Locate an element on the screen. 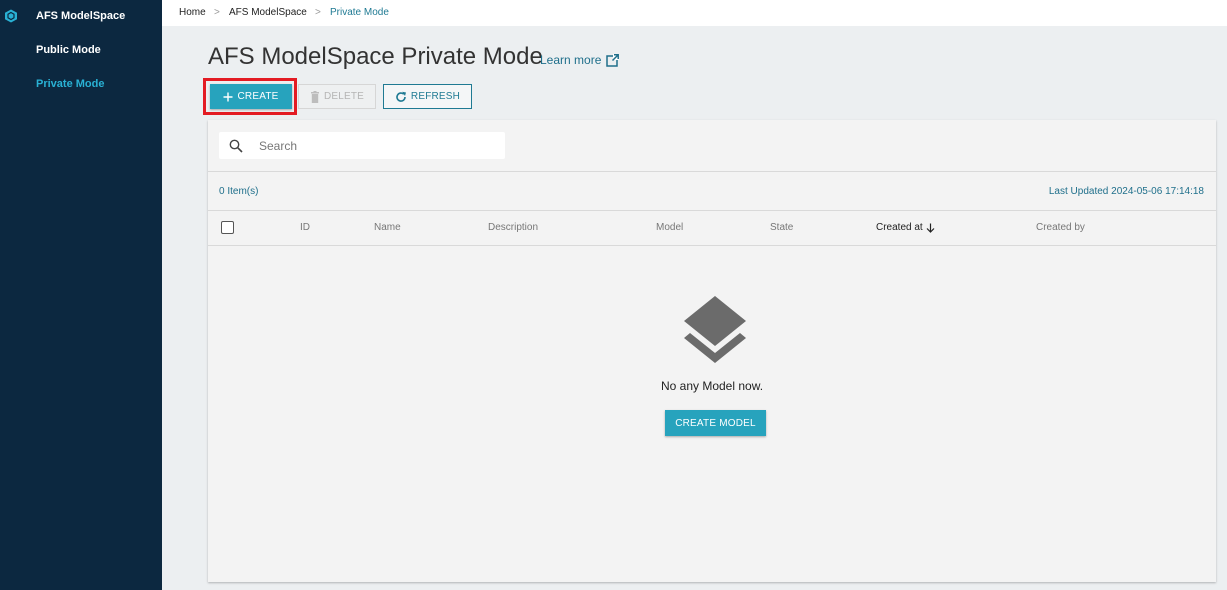 The width and height of the screenshot is (1227, 590). learn-more-label: Learn more is located at coordinates (571, 60).